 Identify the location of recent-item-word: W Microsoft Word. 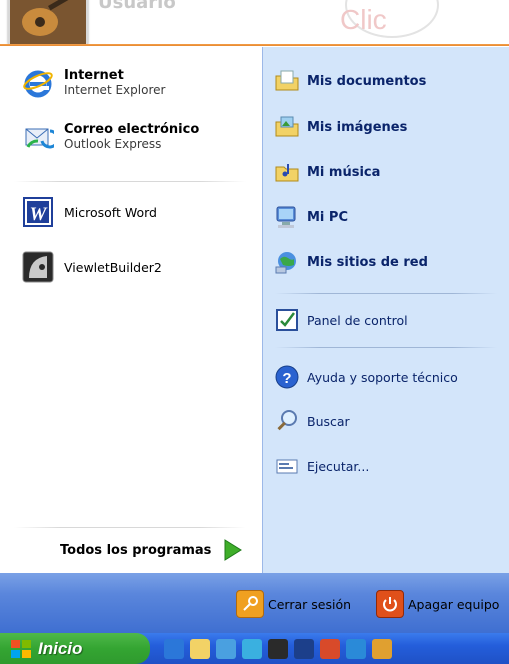
(88, 212).